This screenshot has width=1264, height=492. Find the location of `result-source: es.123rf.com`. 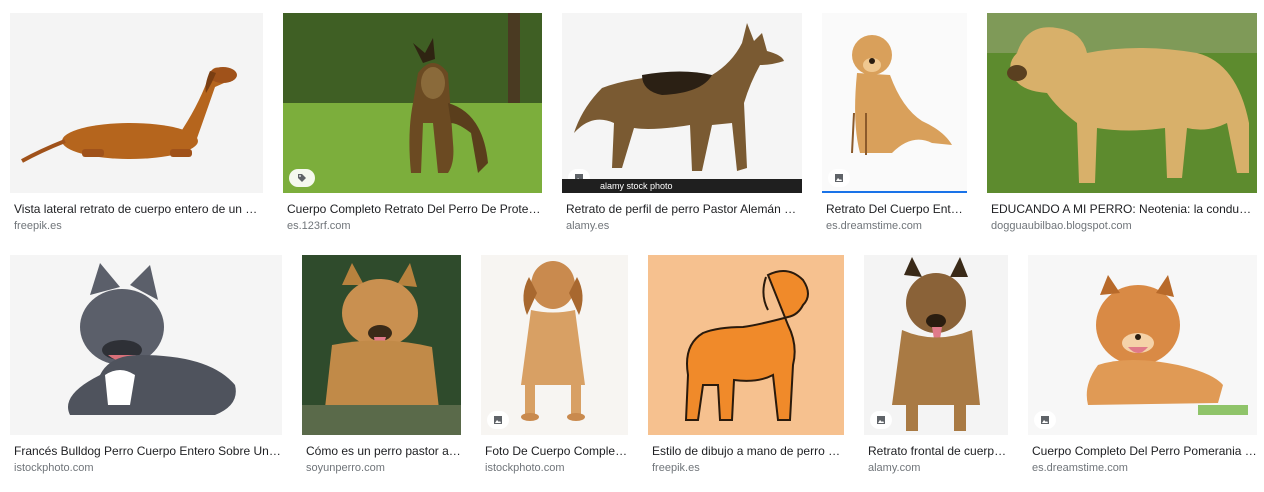

result-source: es.123rf.com is located at coordinates (412, 226).